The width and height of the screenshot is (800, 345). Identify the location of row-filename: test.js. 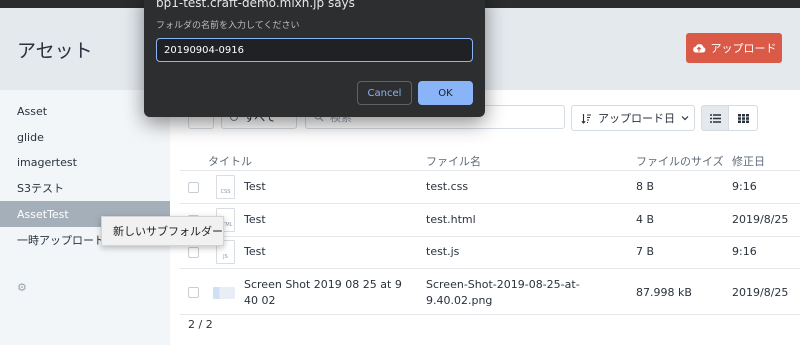
(443, 251).